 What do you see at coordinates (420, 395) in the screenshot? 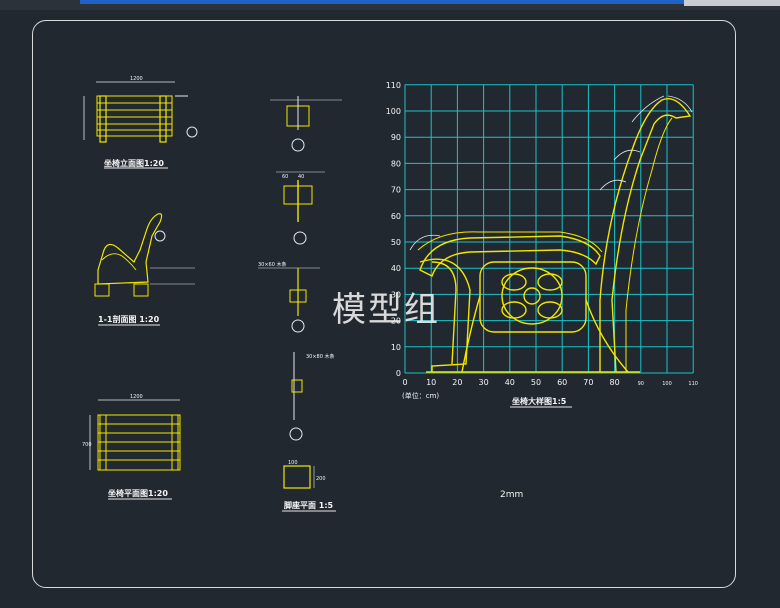
I see `unit-label: (单位：cm)` at bounding box center [420, 395].